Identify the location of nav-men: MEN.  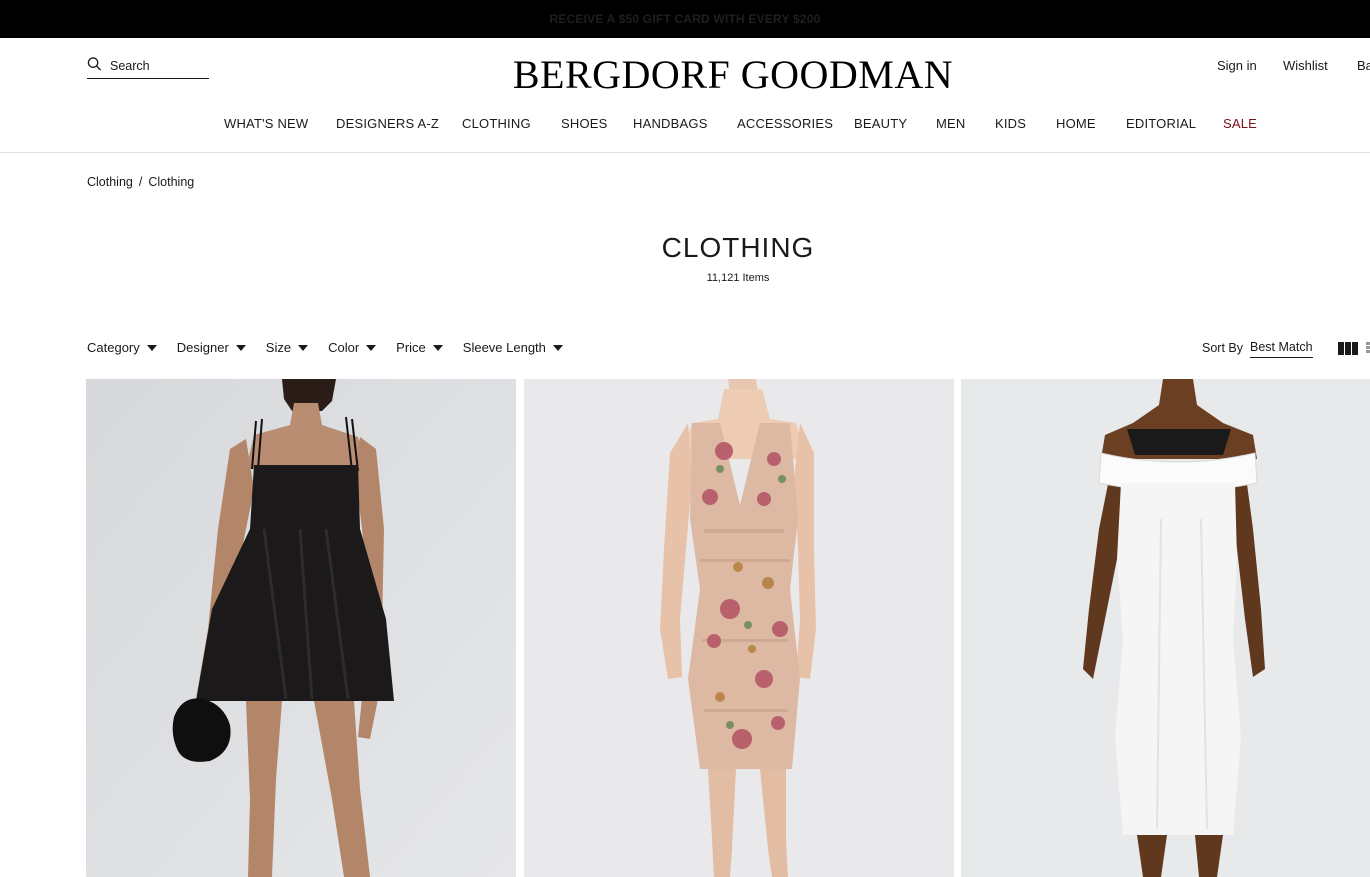
(951, 123).